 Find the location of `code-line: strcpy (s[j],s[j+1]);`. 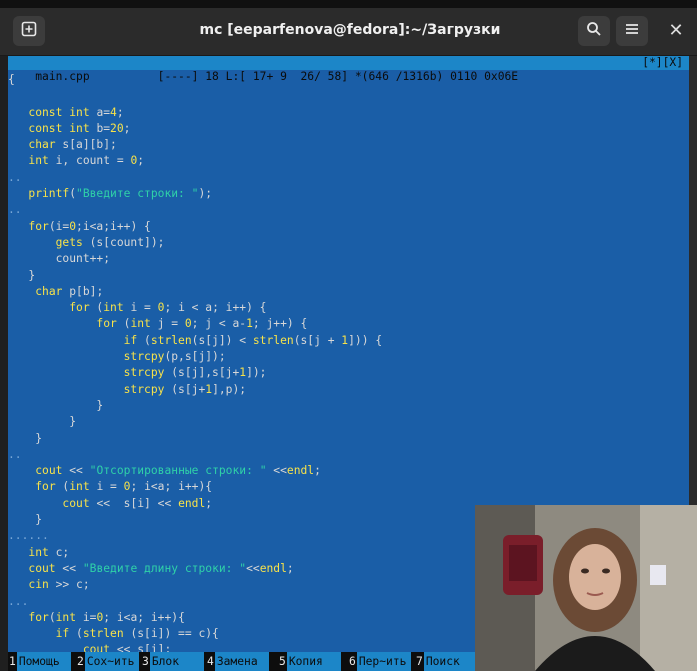

code-line: strcpy (s[j],s[j+1]); is located at coordinates (348, 373).